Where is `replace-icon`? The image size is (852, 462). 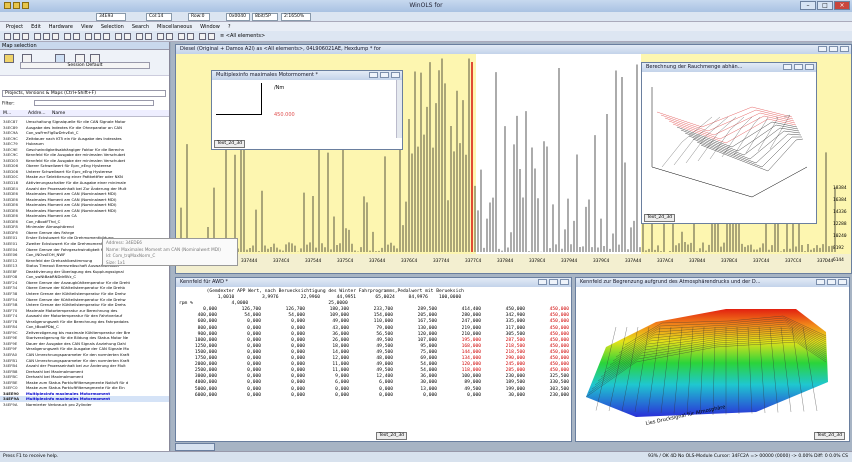
replace-icon is located at coordinates (76, 36).